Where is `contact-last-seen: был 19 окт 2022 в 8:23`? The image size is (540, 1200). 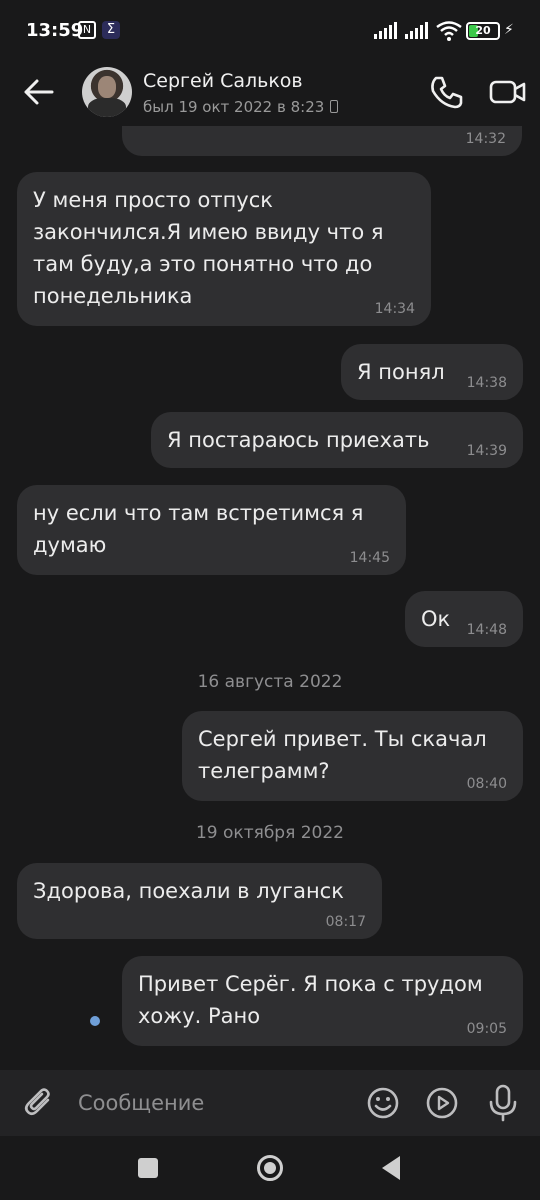 contact-last-seen: был 19 окт 2022 в 8:23 is located at coordinates (241, 107).